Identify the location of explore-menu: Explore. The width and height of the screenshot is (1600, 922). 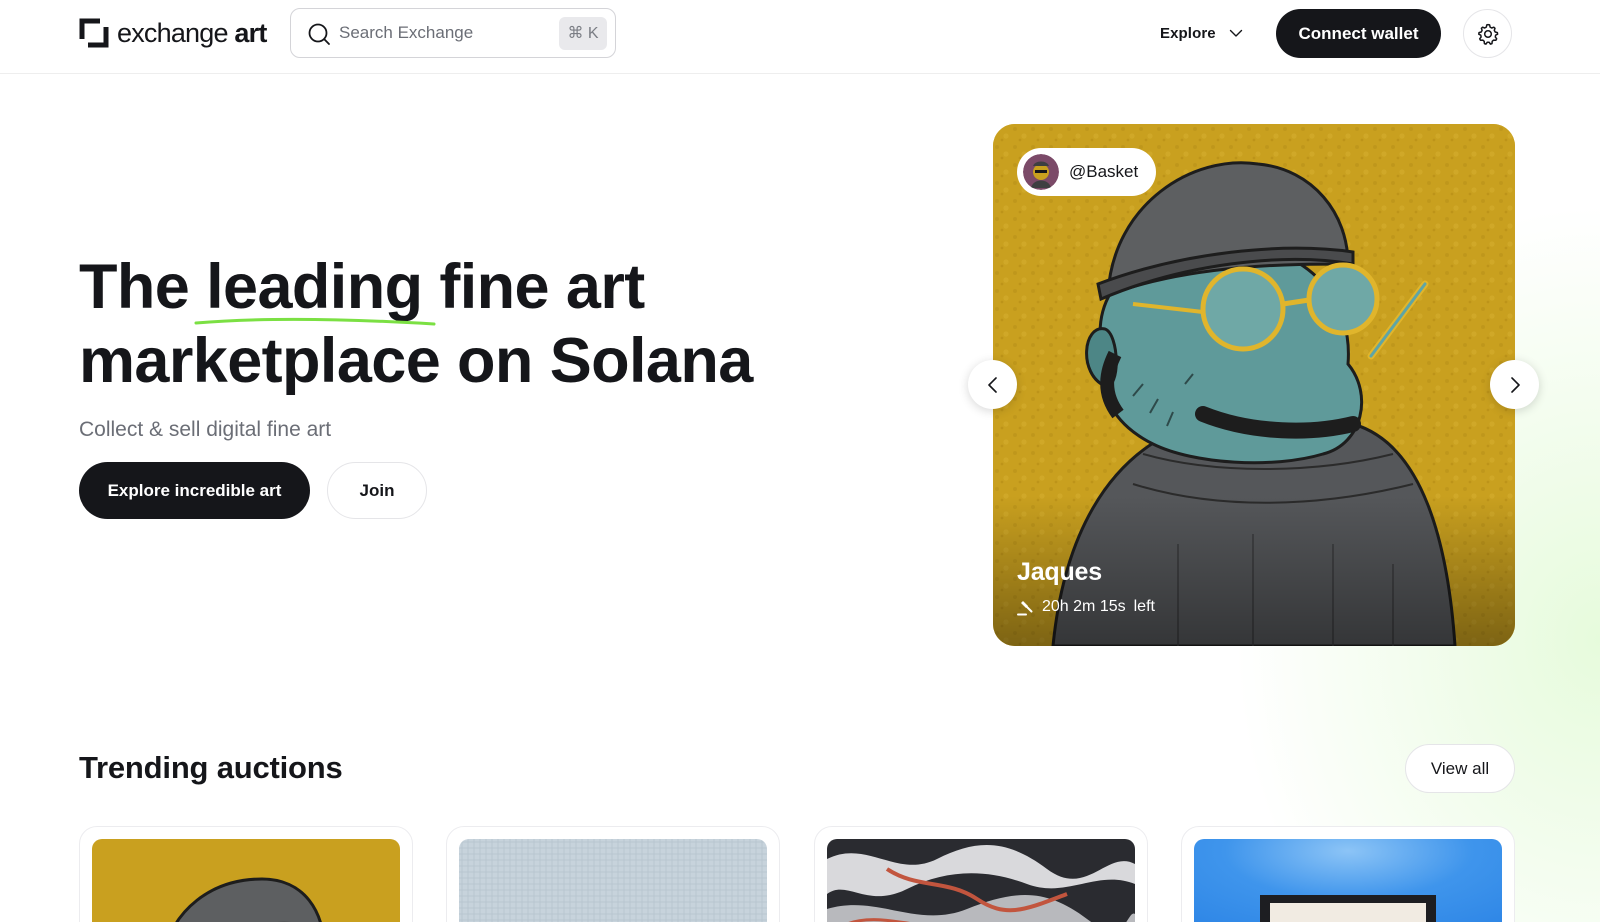
(1202, 33).